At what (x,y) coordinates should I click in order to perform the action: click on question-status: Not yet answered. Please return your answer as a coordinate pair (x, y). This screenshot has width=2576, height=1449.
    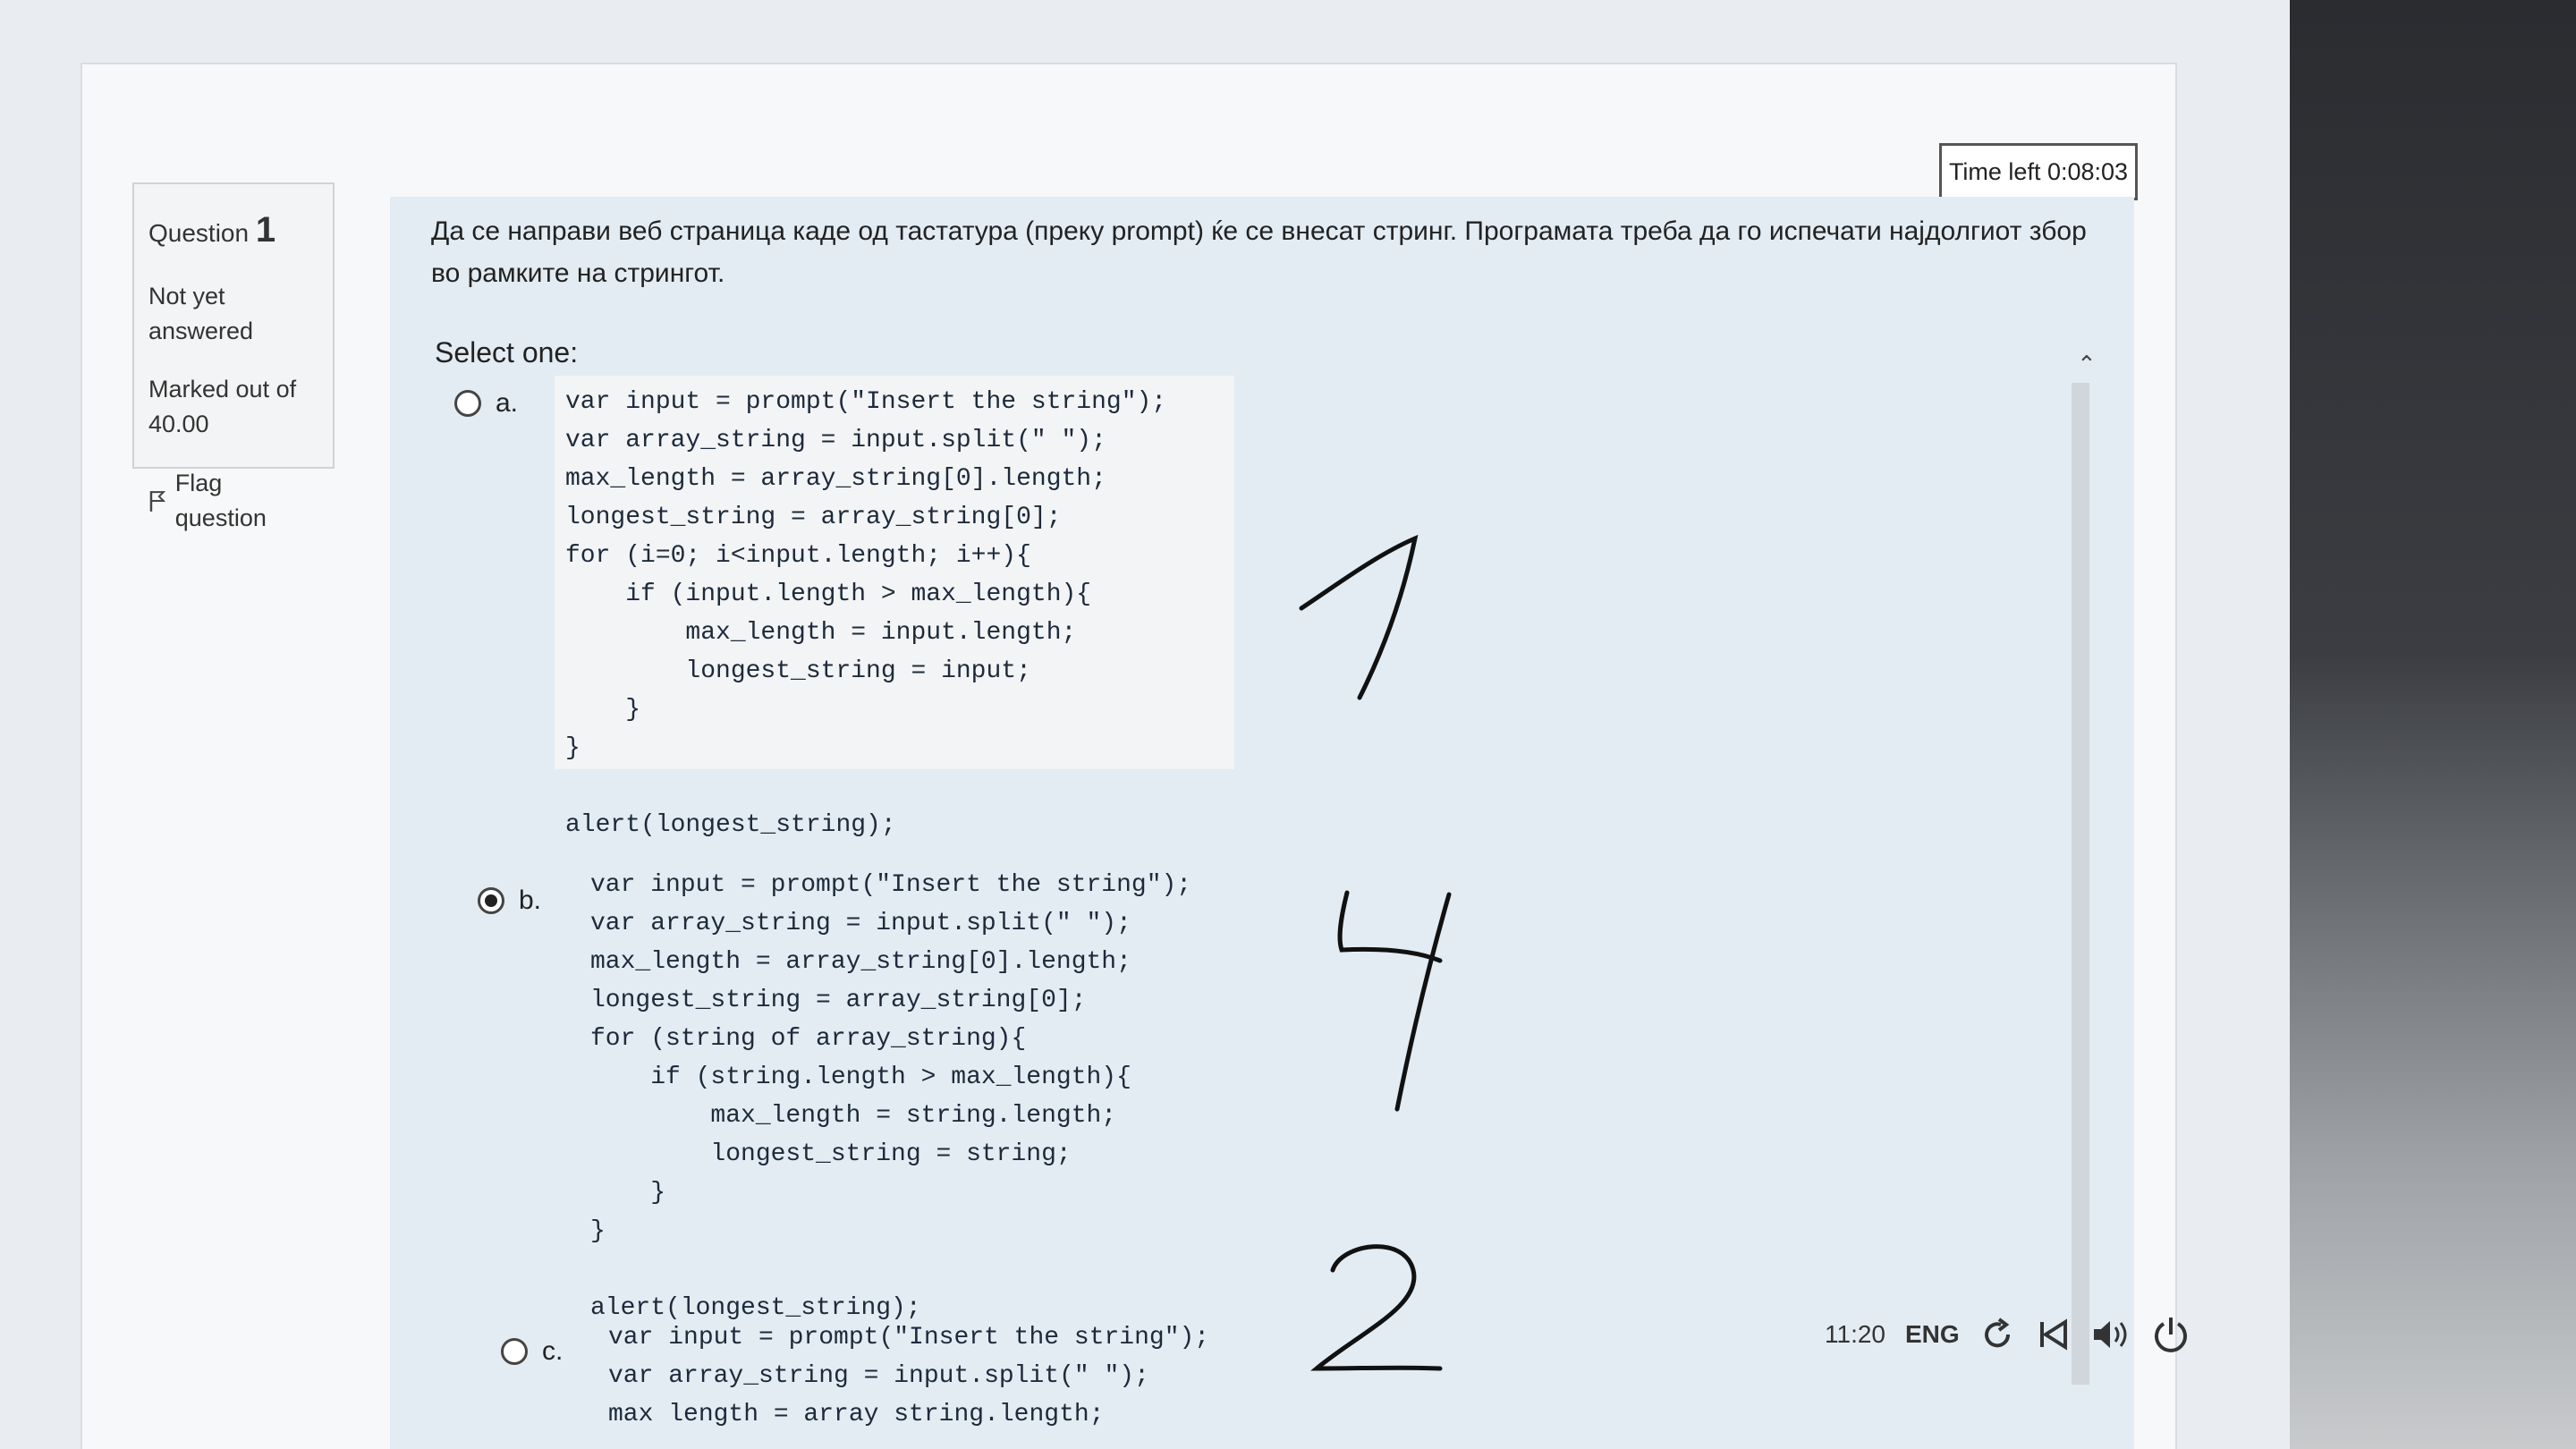
    Looking at the image, I should click on (201, 314).